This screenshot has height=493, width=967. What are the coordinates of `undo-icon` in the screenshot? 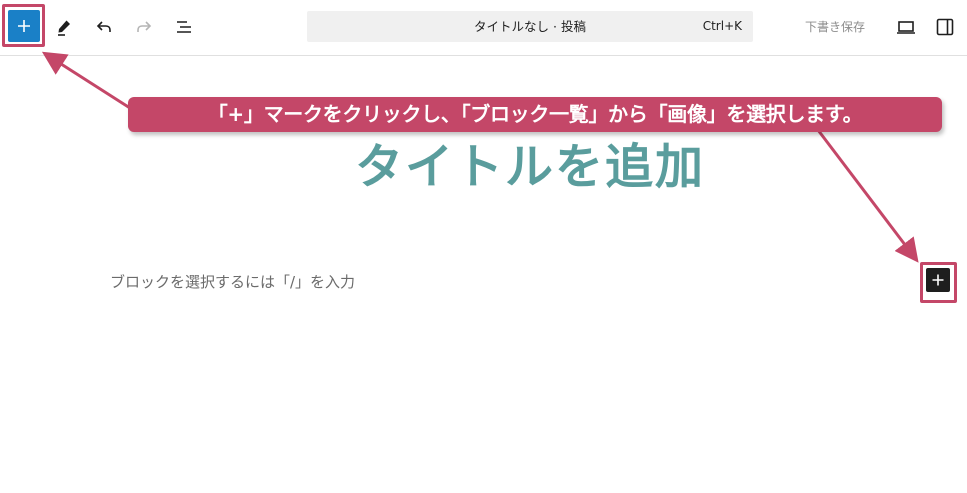 It's located at (103, 26).